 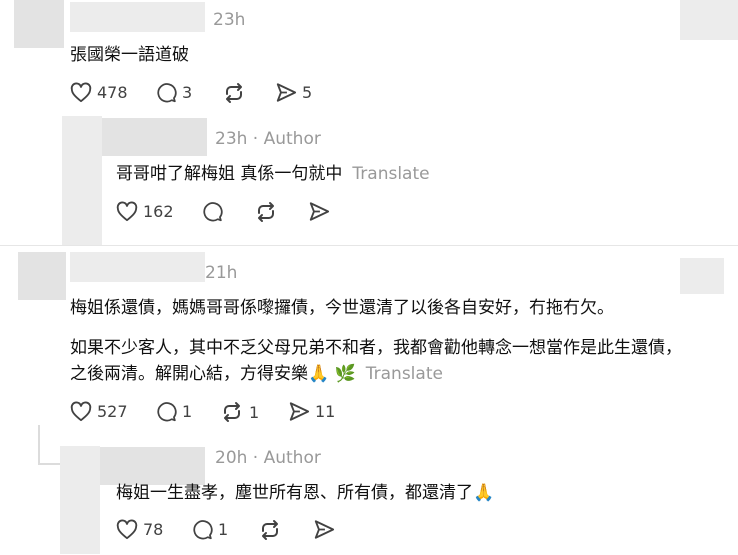 I want to click on comment-text: 梅姐一生盡孝，塵世所有恩、所有債，都還清了🙏, so click(x=305, y=490).